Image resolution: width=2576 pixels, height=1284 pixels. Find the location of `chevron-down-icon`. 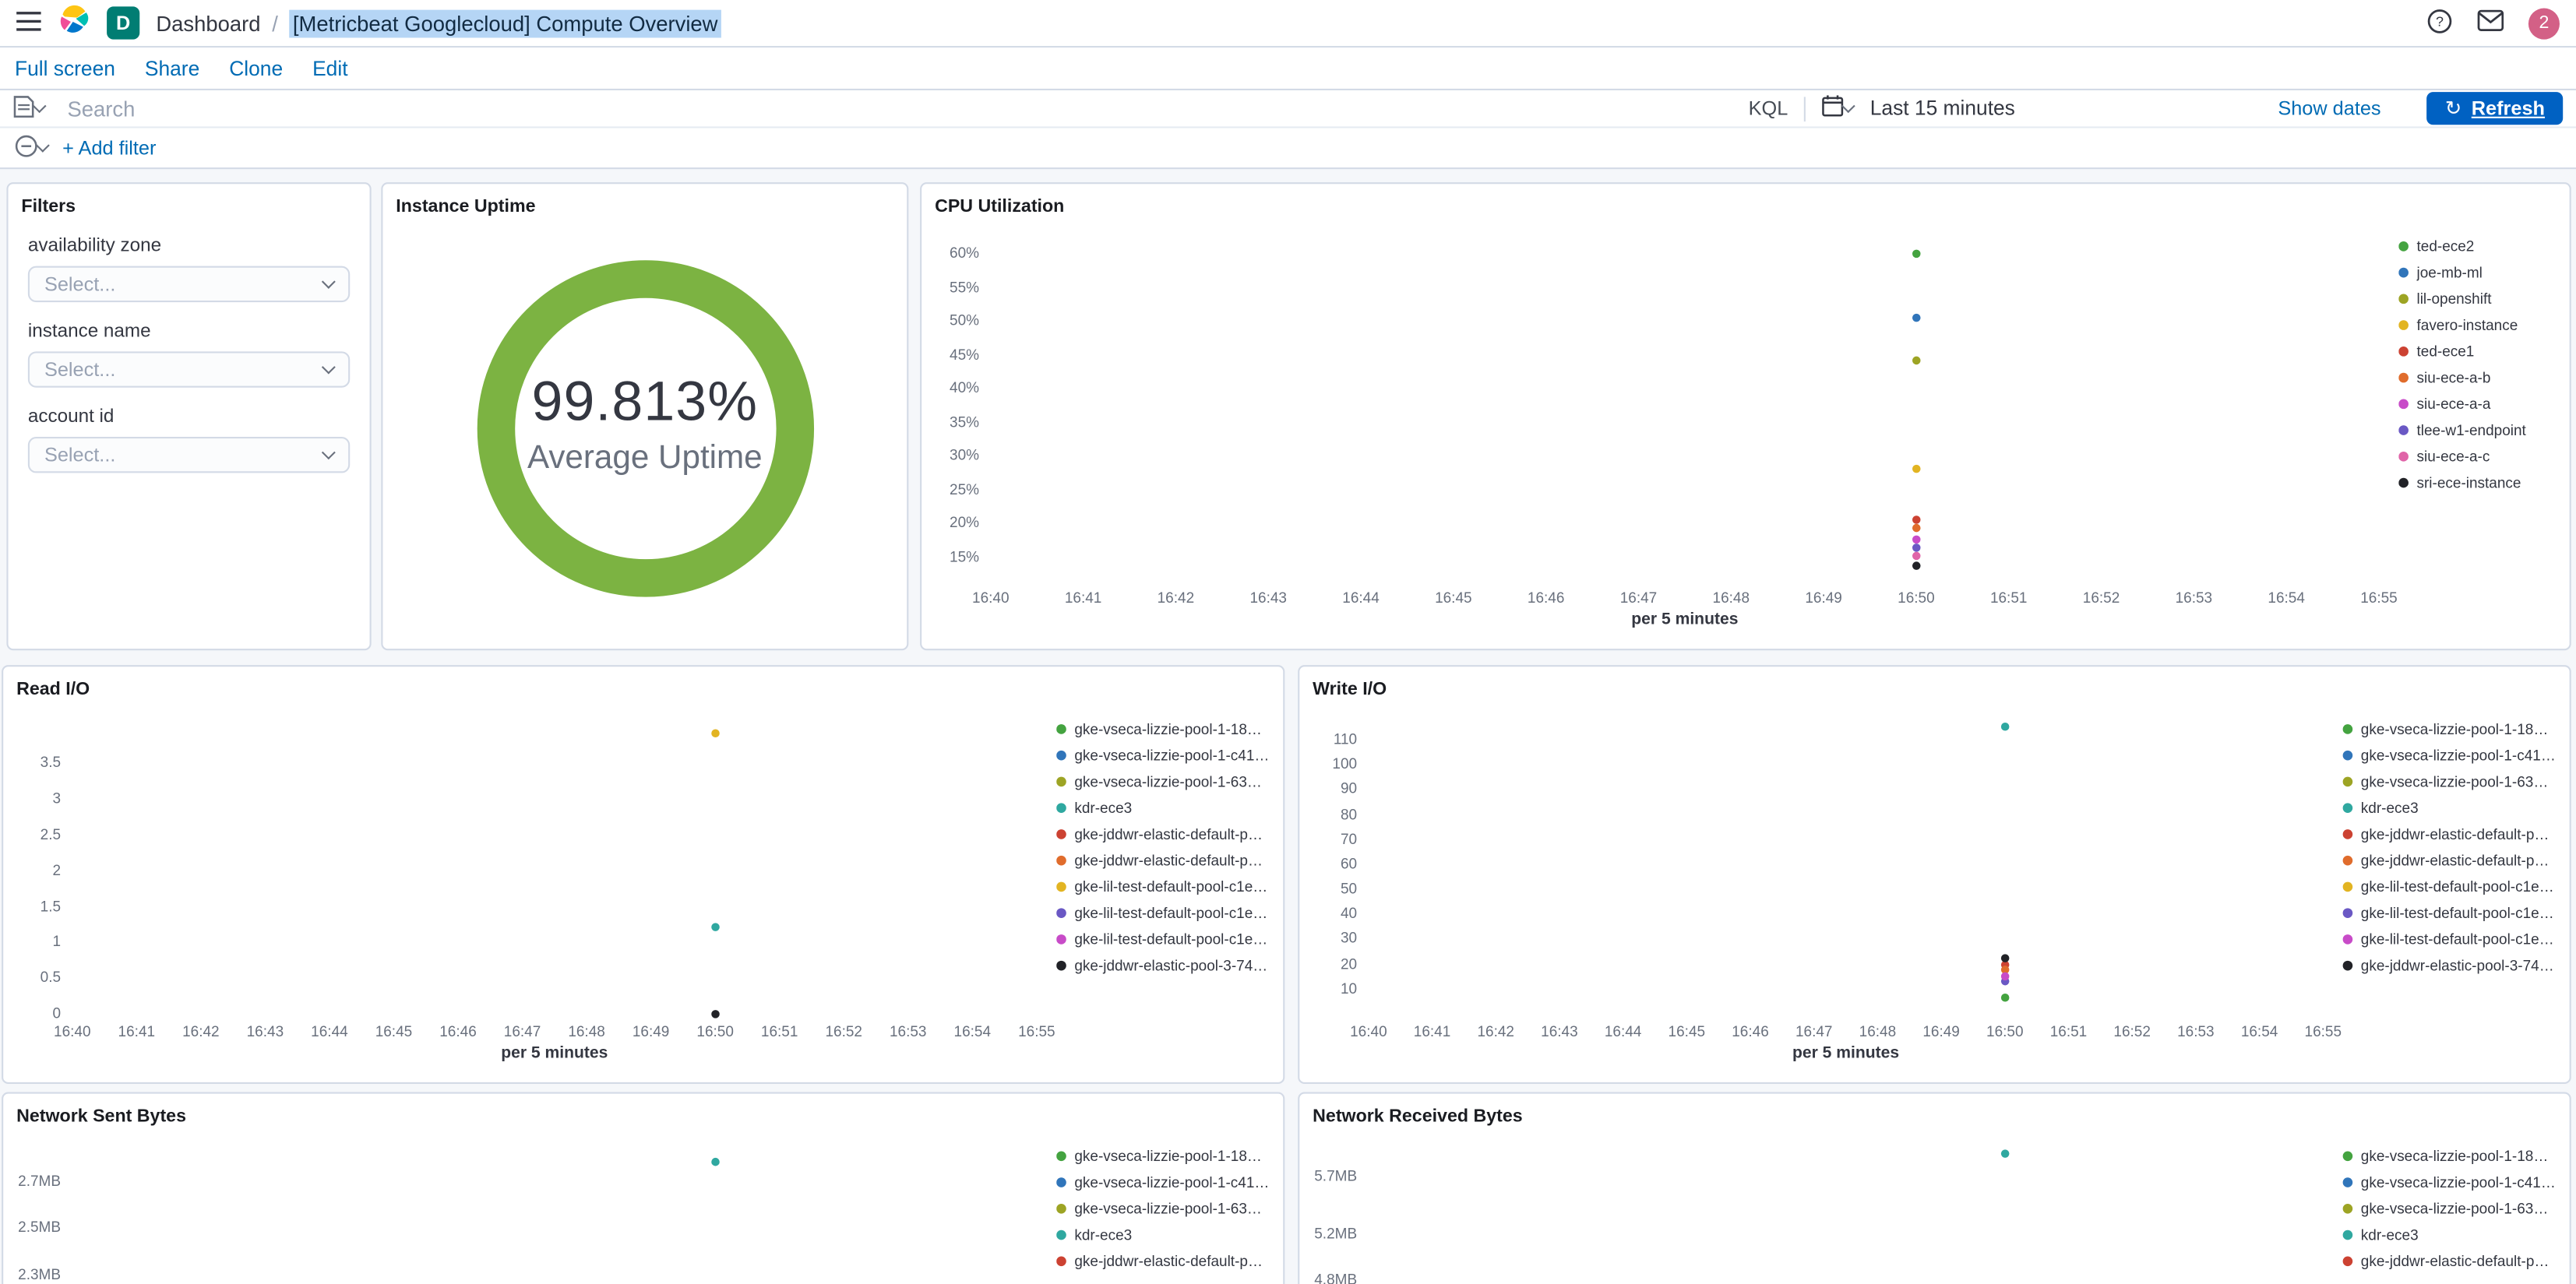

chevron-down-icon is located at coordinates (42, 145).